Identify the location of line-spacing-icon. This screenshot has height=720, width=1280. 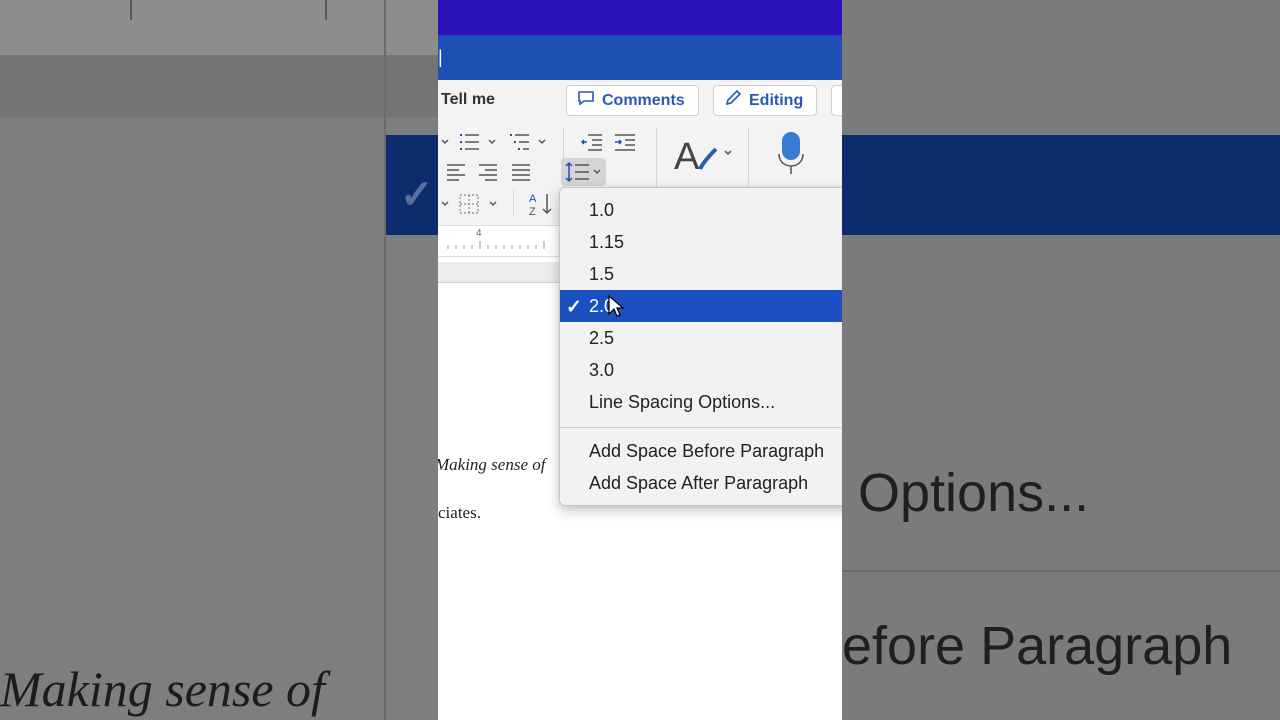
(584, 174).